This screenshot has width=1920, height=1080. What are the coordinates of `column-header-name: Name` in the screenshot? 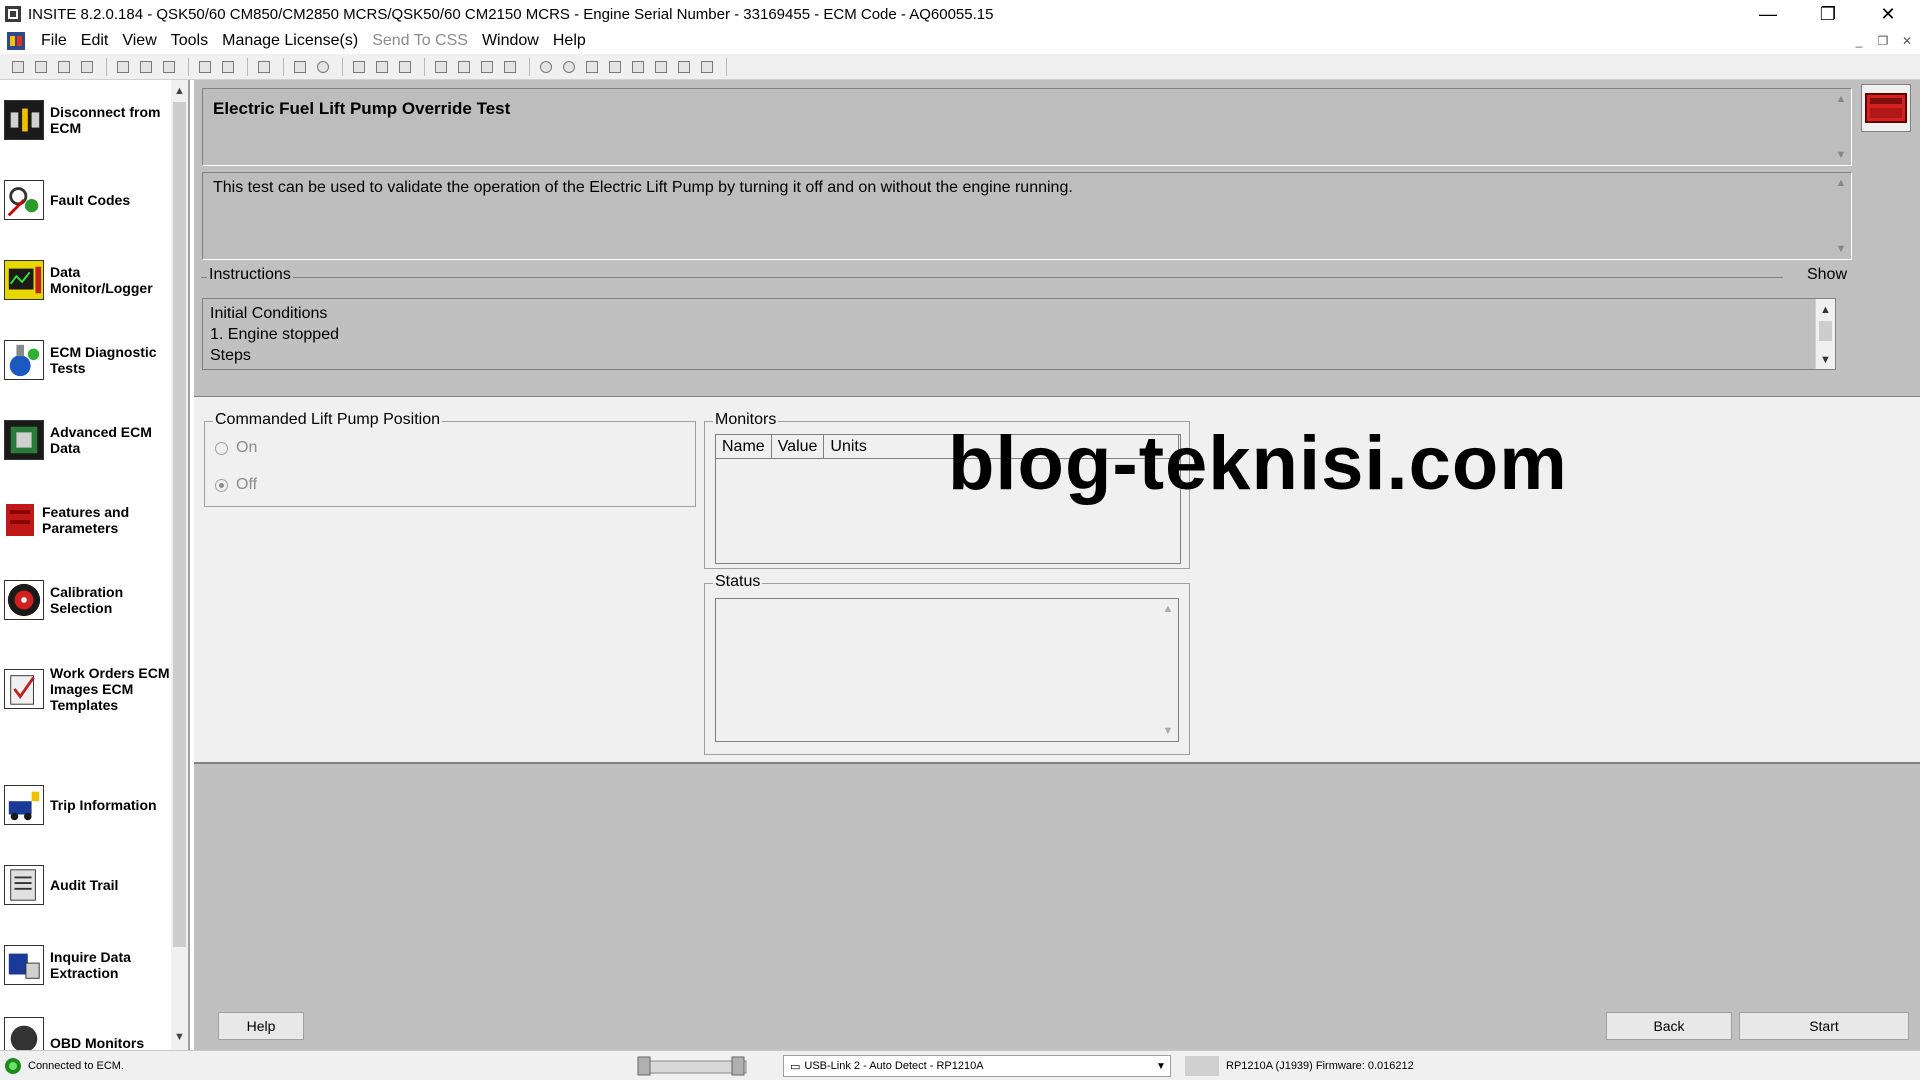 It's located at (744, 446).